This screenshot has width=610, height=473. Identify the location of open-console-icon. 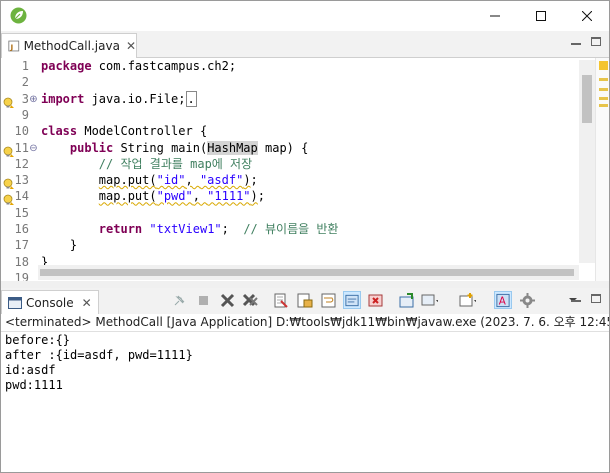
(406, 300).